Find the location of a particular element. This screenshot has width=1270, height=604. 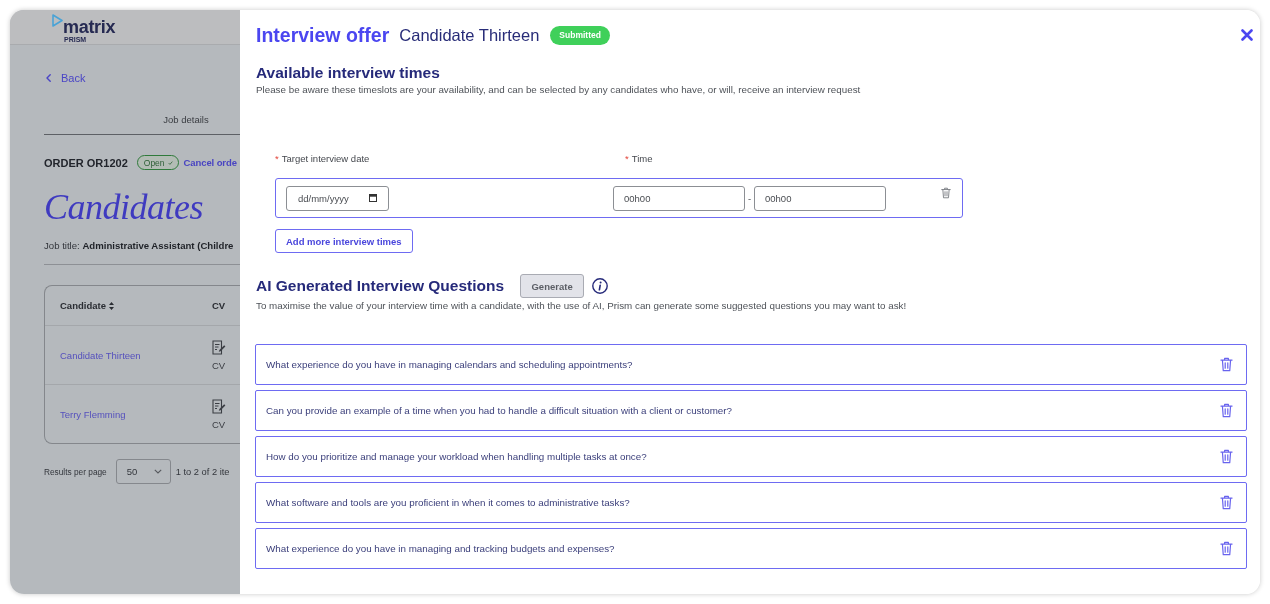

column-header: Candidate is located at coordinates (83, 305).